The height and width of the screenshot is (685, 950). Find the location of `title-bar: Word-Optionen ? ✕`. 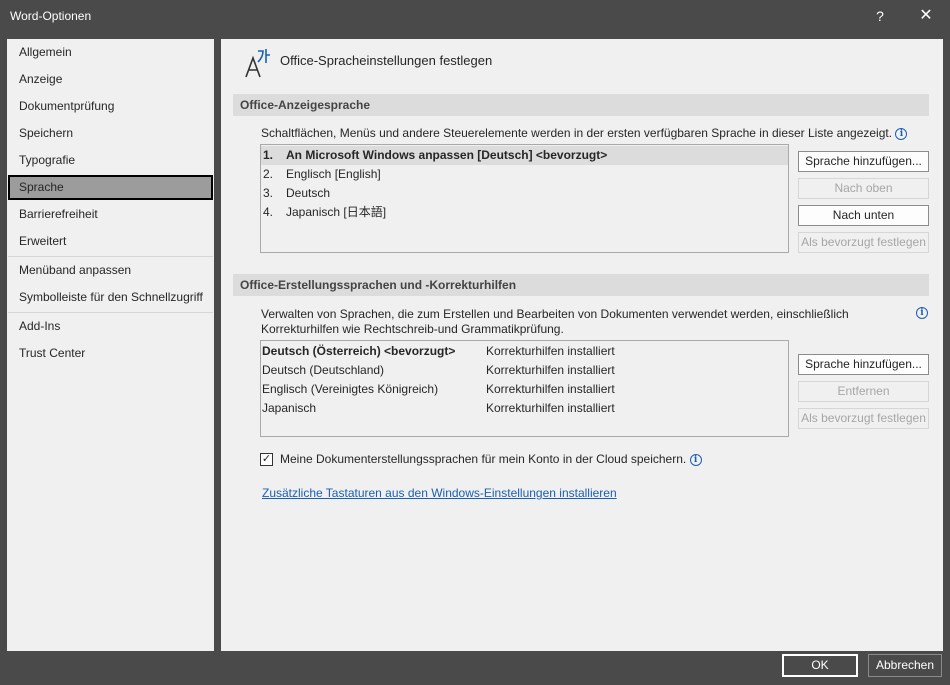

title-bar: Word-Optionen ? ✕ is located at coordinates (475, 16).